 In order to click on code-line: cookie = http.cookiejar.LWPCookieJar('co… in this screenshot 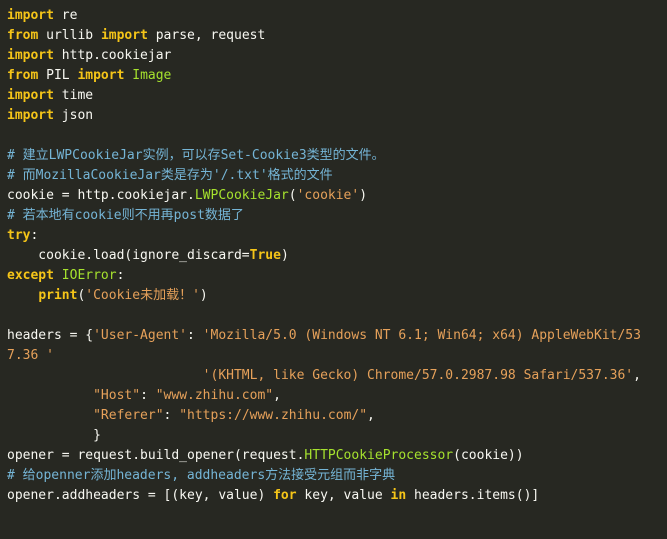, I will do `click(337, 196)`.